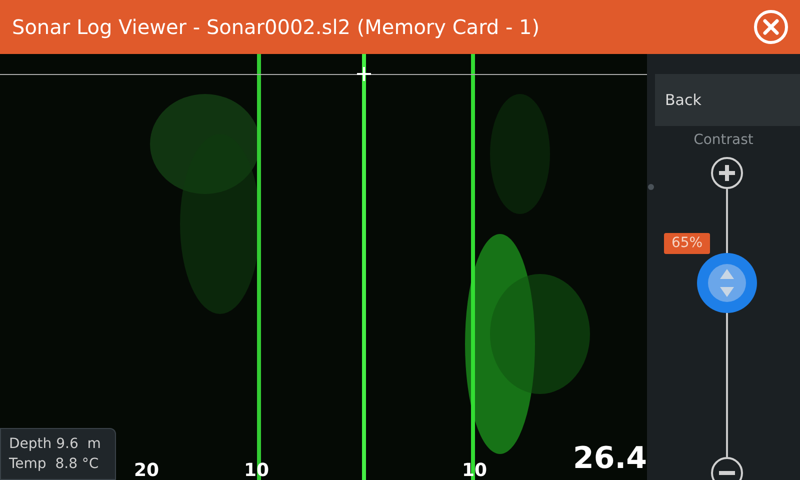  I want to click on range-label: 20, so click(147, 469).